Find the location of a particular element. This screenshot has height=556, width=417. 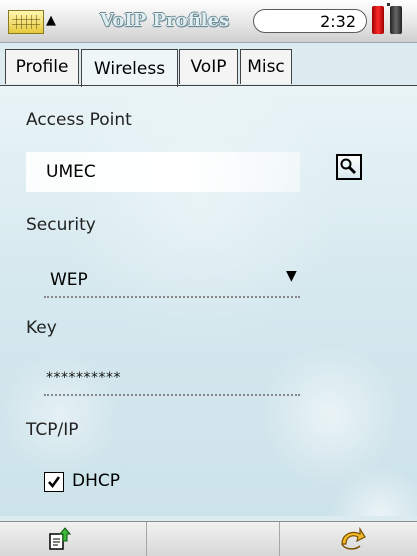

tab-profile: Profile is located at coordinates (42, 66).